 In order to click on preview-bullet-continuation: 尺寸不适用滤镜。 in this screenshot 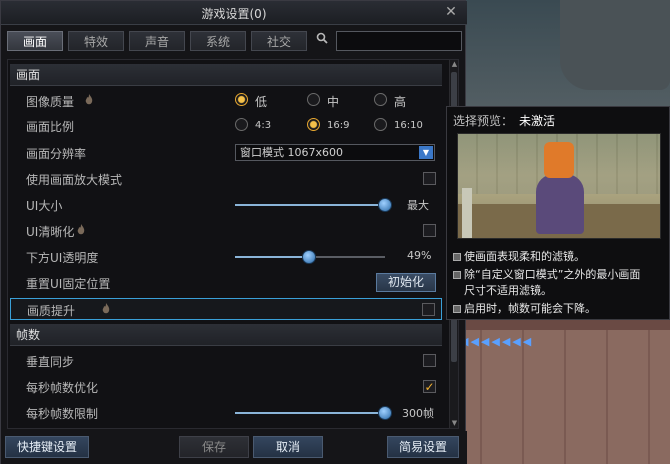, I will do `click(508, 290)`.